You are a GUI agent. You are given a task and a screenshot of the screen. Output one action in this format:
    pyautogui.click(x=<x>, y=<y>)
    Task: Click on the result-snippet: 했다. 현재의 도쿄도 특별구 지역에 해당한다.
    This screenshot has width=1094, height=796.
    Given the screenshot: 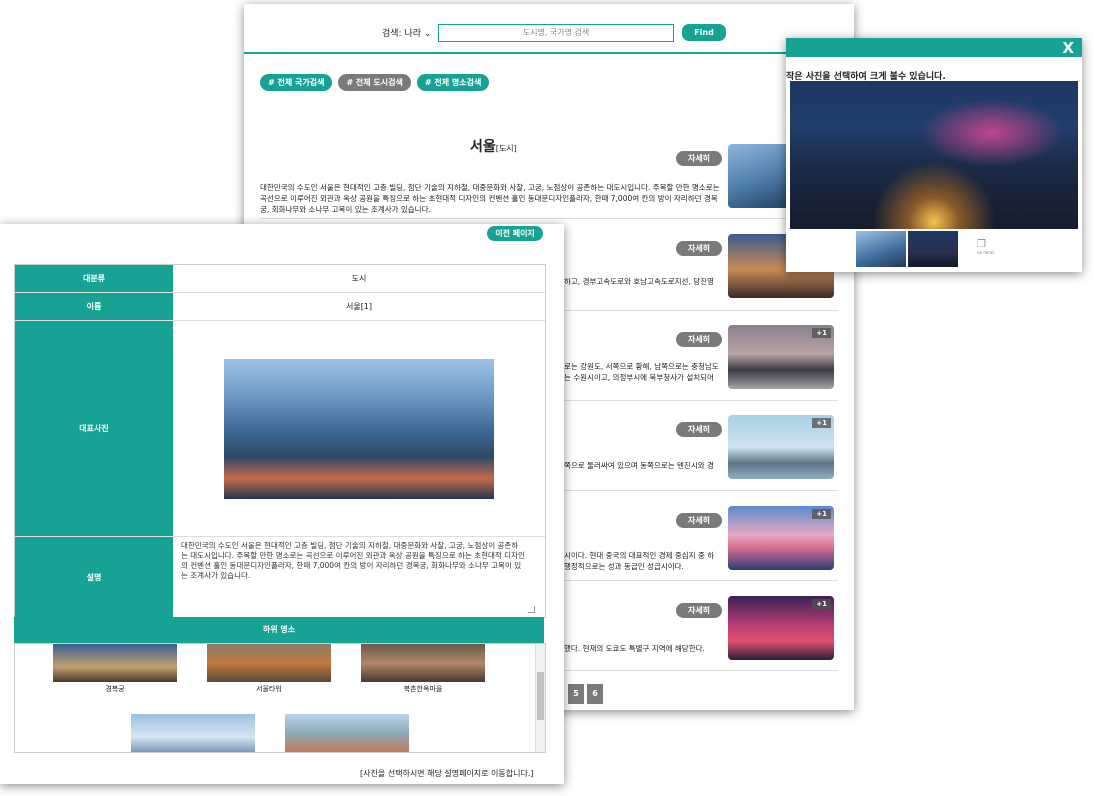 What is the action you would take?
    pyautogui.click(x=634, y=648)
    